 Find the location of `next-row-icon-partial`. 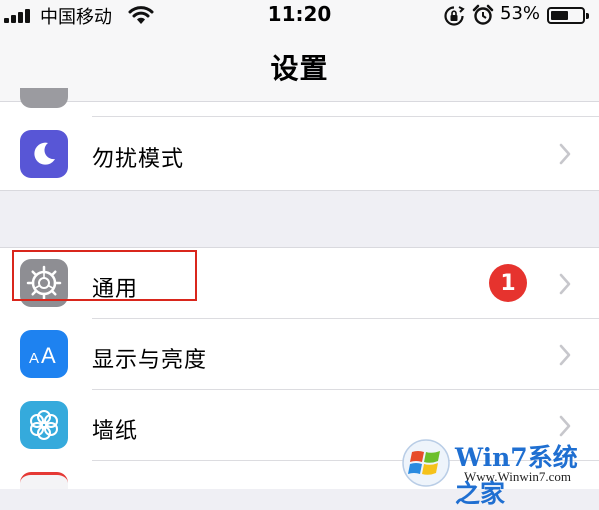

next-row-icon-partial is located at coordinates (44, 480).